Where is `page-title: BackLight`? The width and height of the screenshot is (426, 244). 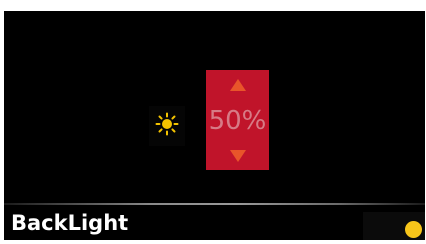
page-title: BackLight is located at coordinates (70, 223).